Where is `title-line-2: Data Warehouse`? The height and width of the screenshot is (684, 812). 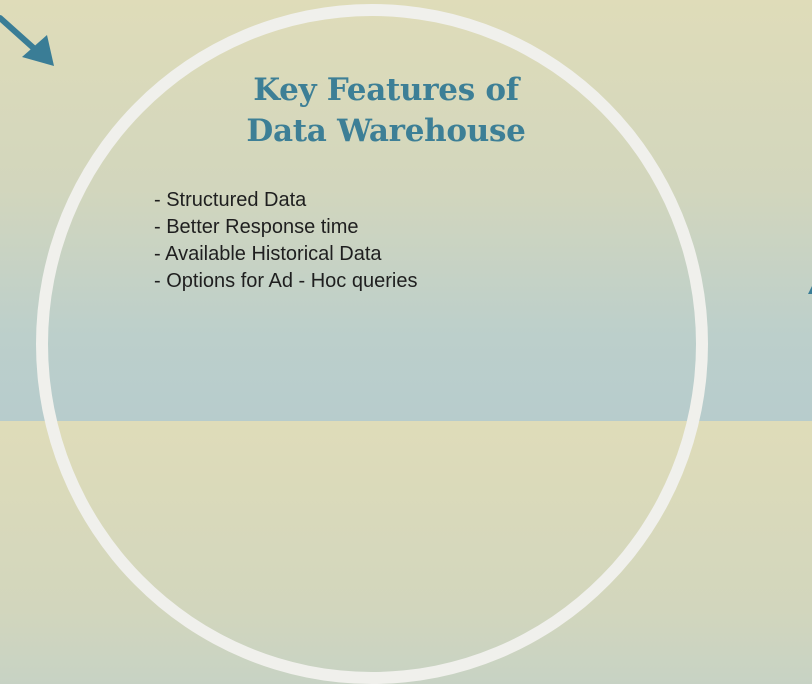
title-line-2: Data Warehouse is located at coordinates (386, 131).